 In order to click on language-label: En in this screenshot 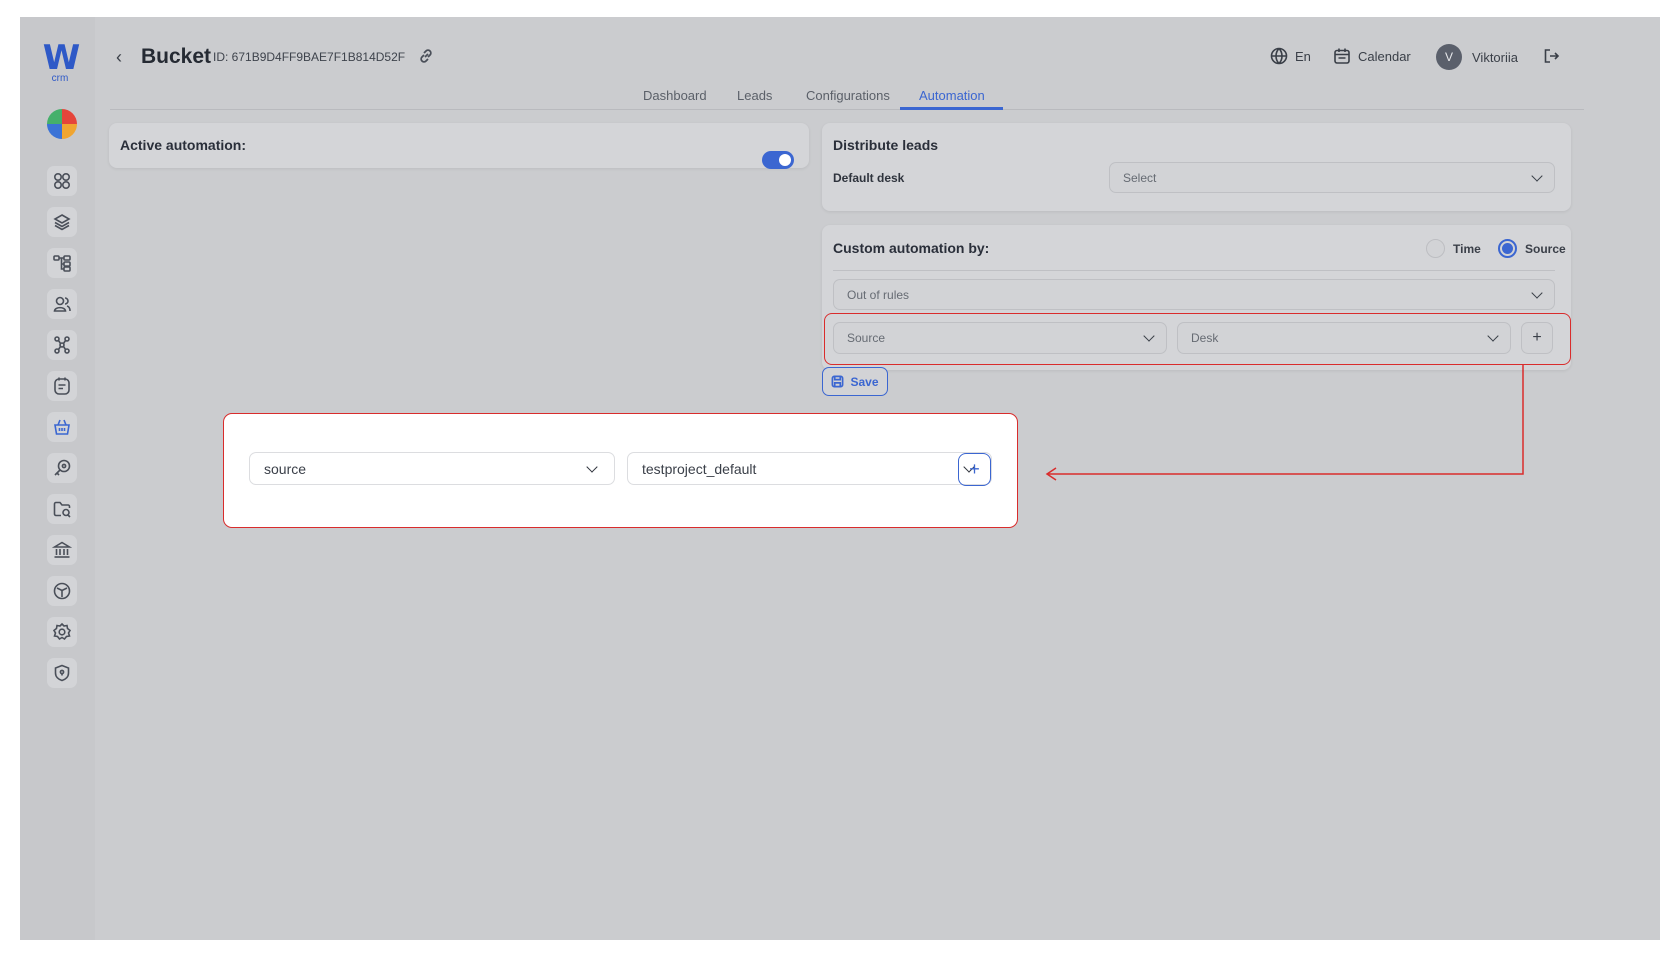, I will do `click(1303, 56)`.